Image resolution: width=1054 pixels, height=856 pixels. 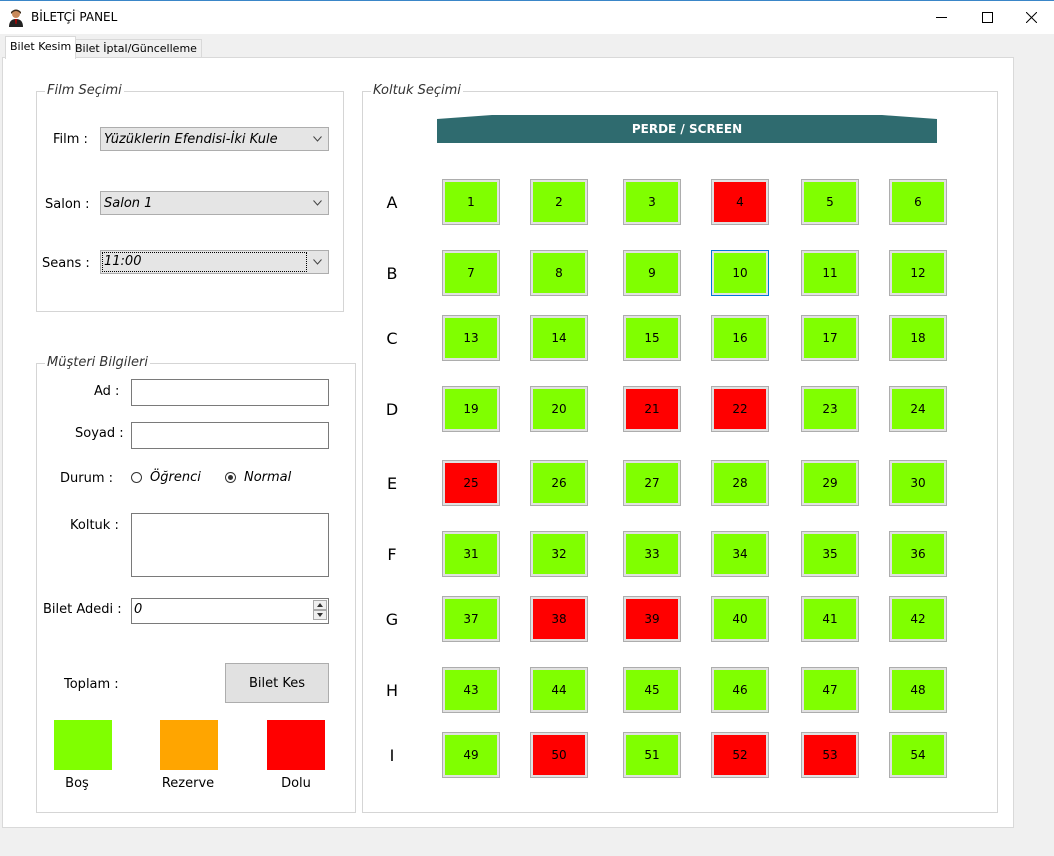 I want to click on seat-label: 8, so click(x=559, y=273).